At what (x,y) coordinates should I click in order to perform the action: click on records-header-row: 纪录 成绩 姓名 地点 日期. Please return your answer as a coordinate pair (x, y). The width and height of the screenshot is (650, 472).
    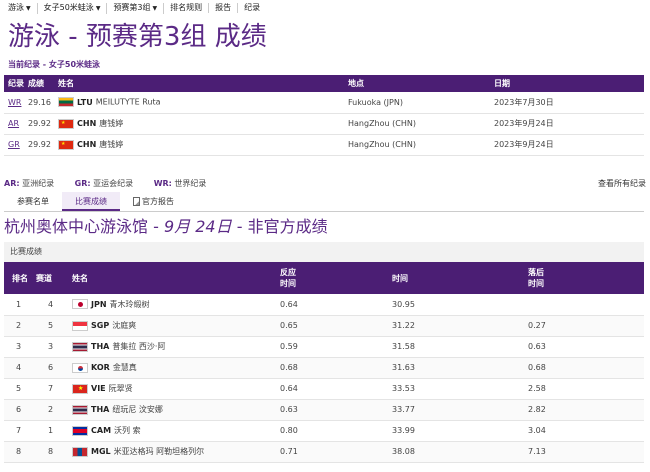
    Looking at the image, I should click on (324, 83).